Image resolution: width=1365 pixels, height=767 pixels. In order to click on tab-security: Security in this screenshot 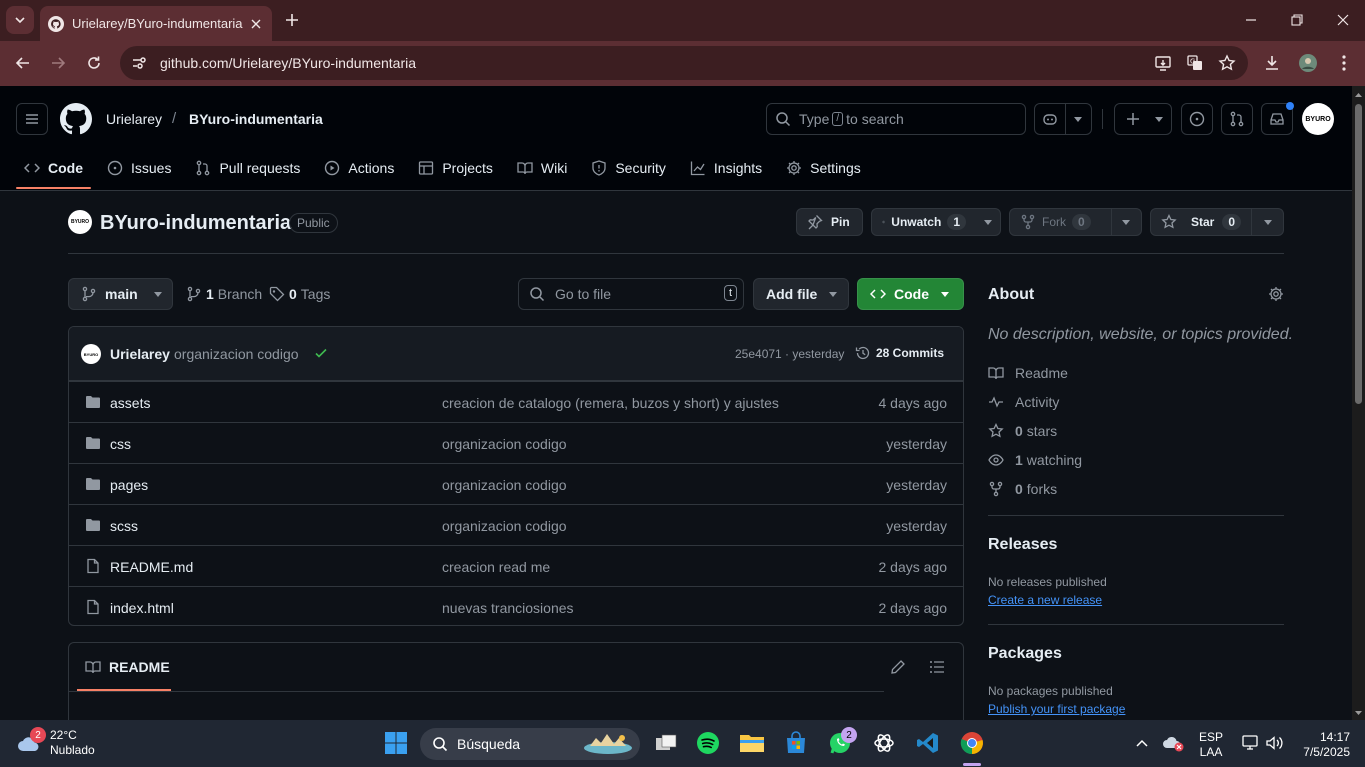, I will do `click(628, 168)`.